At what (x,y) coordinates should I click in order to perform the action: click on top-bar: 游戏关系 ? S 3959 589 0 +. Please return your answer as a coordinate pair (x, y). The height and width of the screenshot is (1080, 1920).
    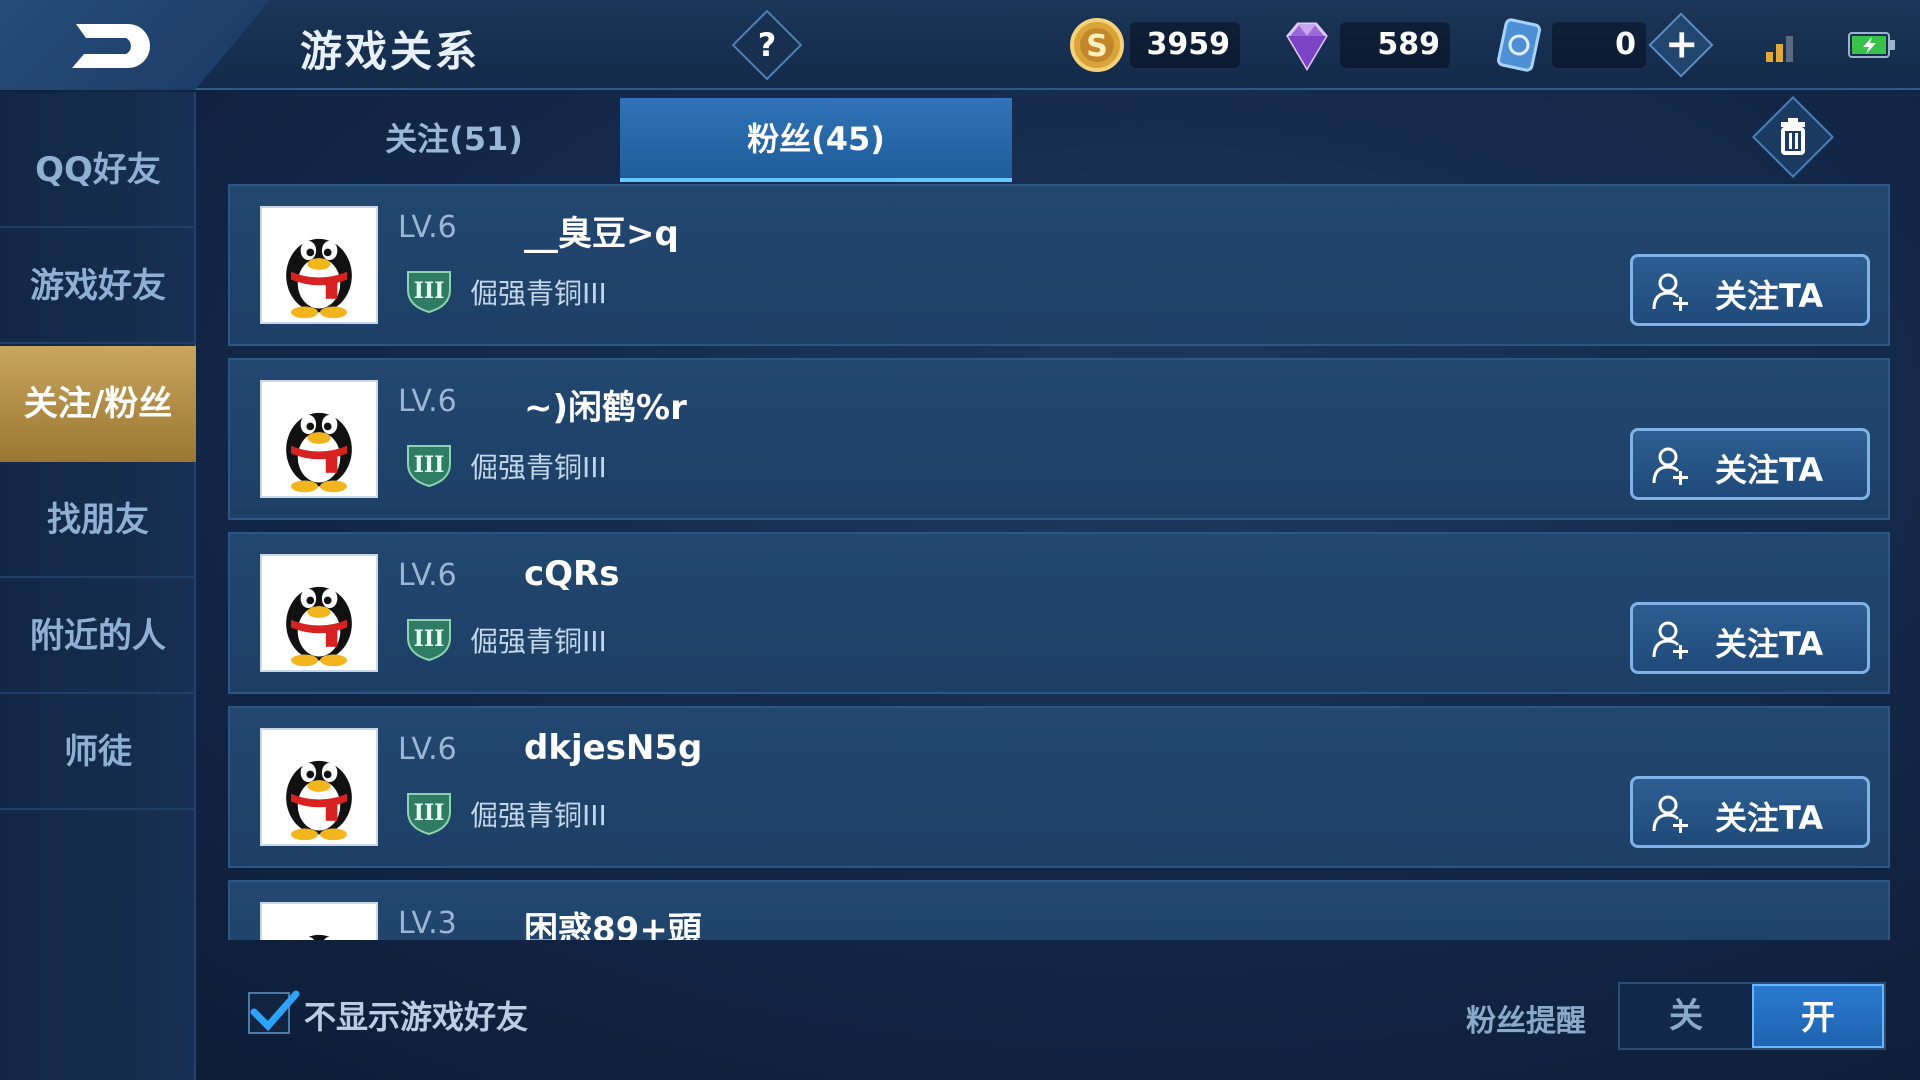
    Looking at the image, I should click on (960, 45).